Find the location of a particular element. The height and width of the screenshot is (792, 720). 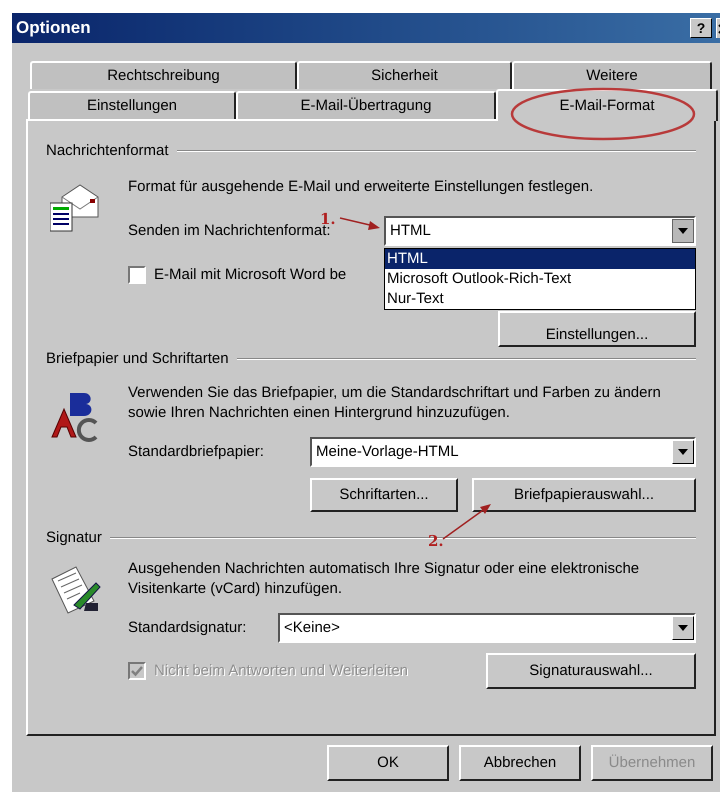

window-title: Optionen is located at coordinates (54, 28).